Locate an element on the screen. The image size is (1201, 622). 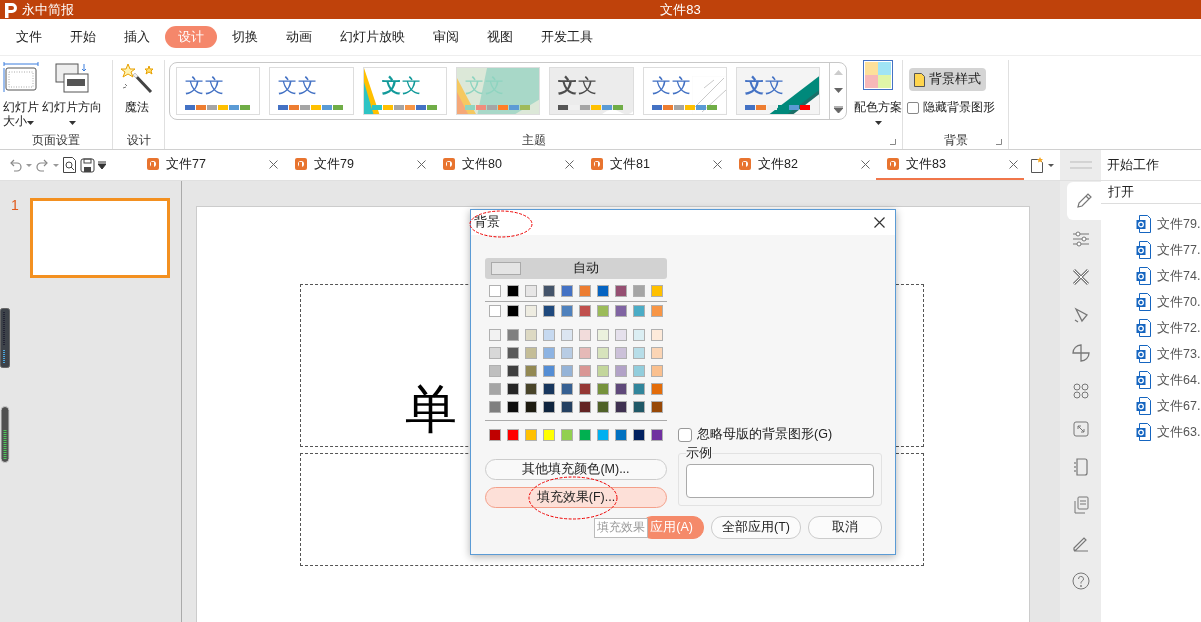
window-title: 文件83 is located at coordinates (680, 9).